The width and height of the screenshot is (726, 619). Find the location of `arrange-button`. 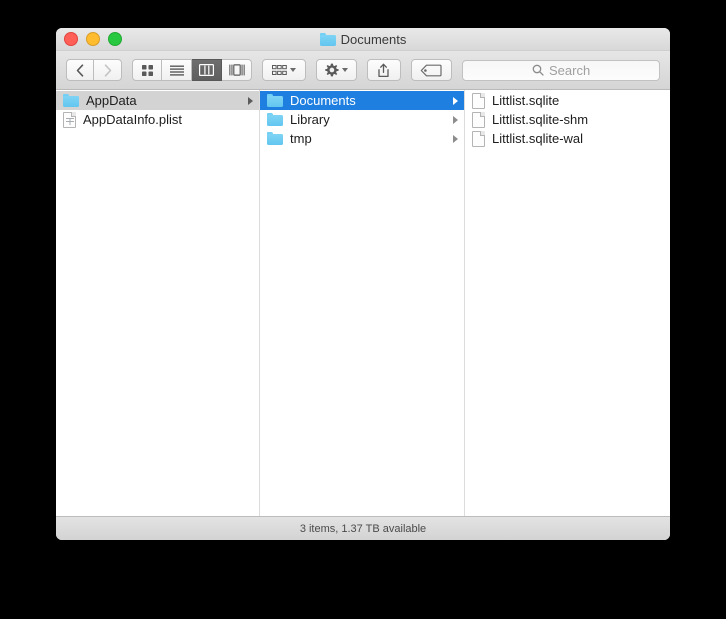

arrange-button is located at coordinates (284, 70).